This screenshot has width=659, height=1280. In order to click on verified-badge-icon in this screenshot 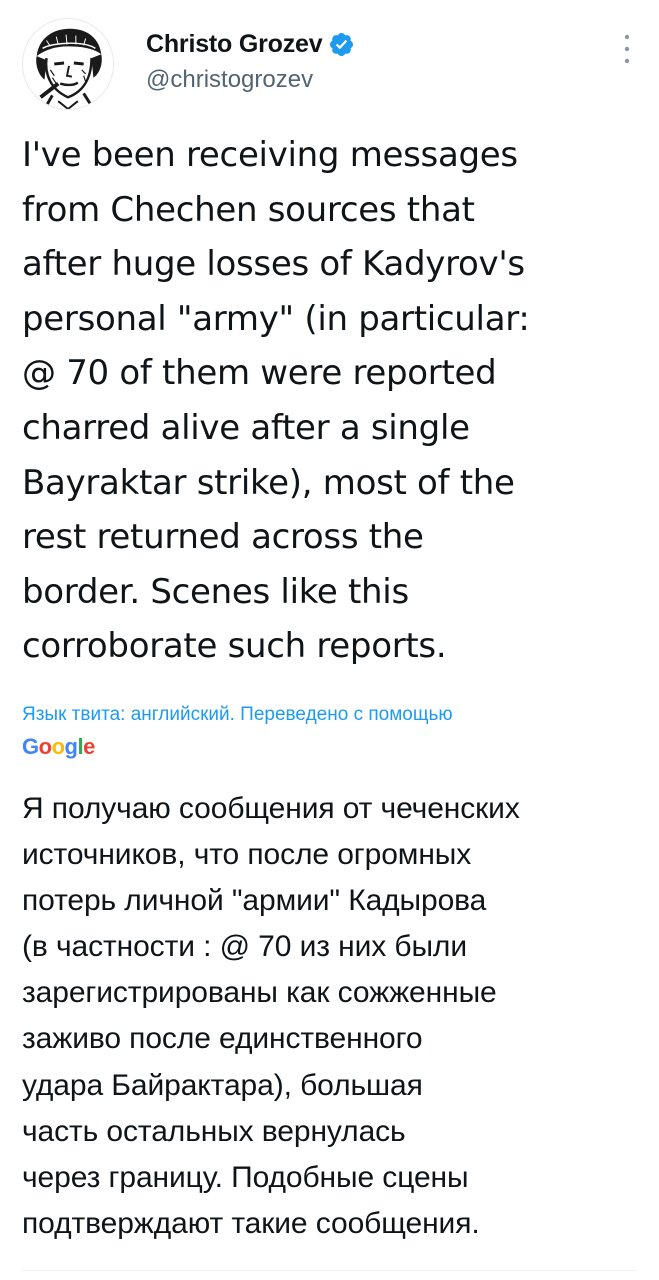, I will do `click(342, 44)`.